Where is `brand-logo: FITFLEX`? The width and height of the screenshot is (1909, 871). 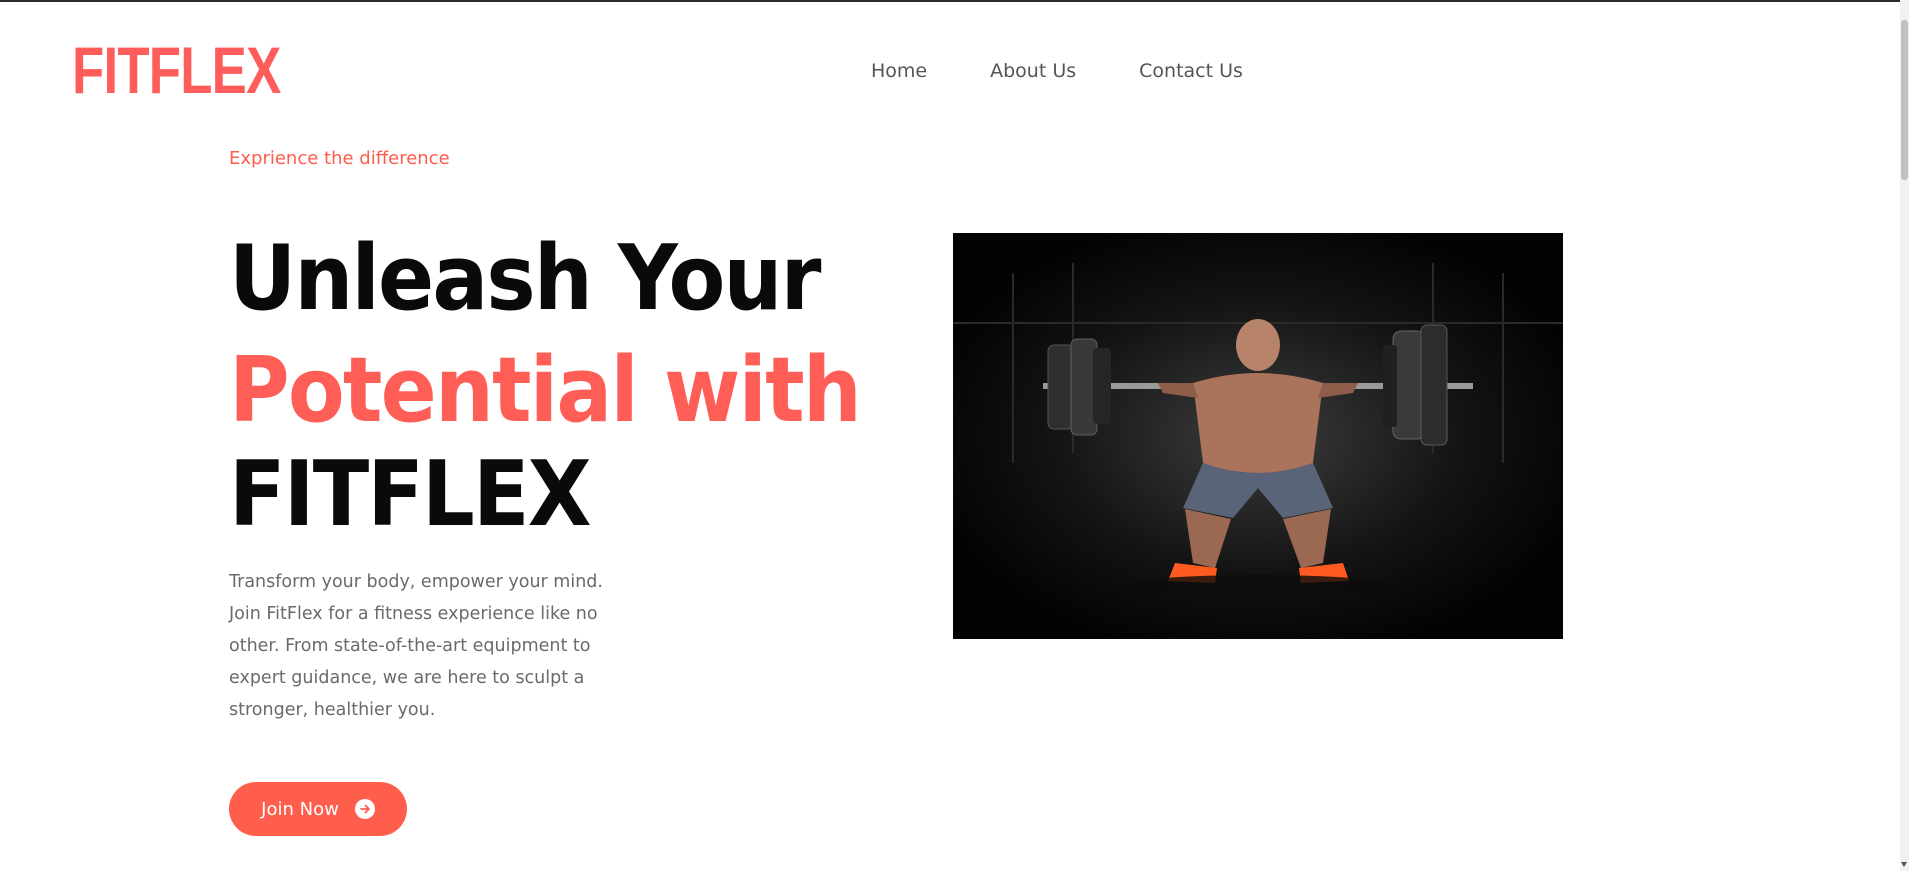 brand-logo: FITFLEX is located at coordinates (176, 70).